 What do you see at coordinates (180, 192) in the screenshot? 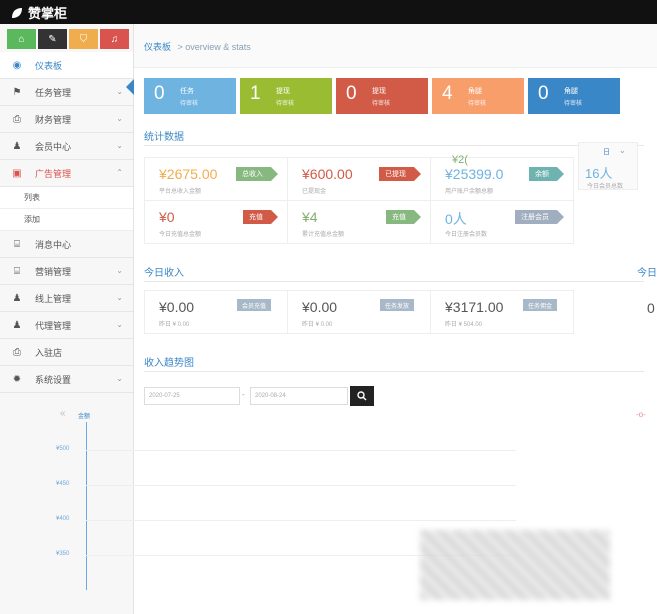
I see `stat-desc: 平台总收入金额` at bounding box center [180, 192].